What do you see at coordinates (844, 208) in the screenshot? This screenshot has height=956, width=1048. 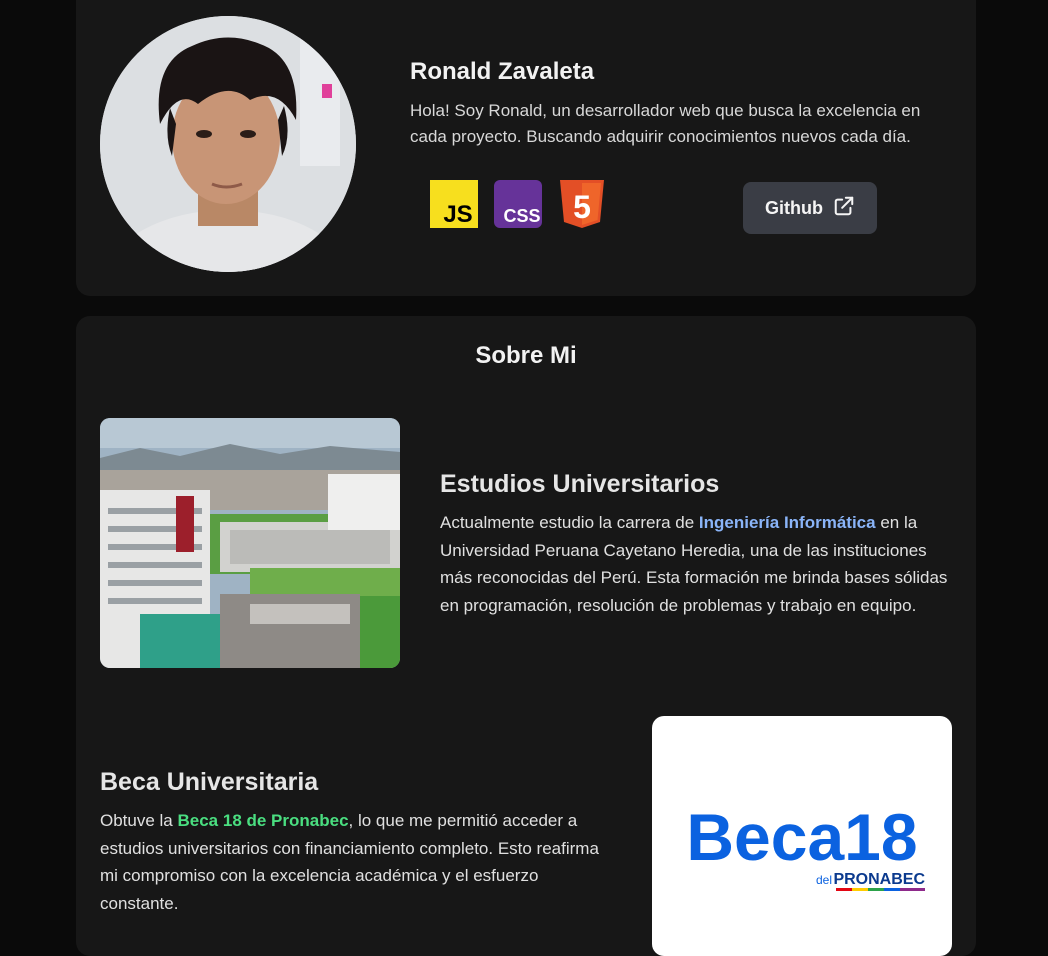 I see `external-link-icon` at bounding box center [844, 208].